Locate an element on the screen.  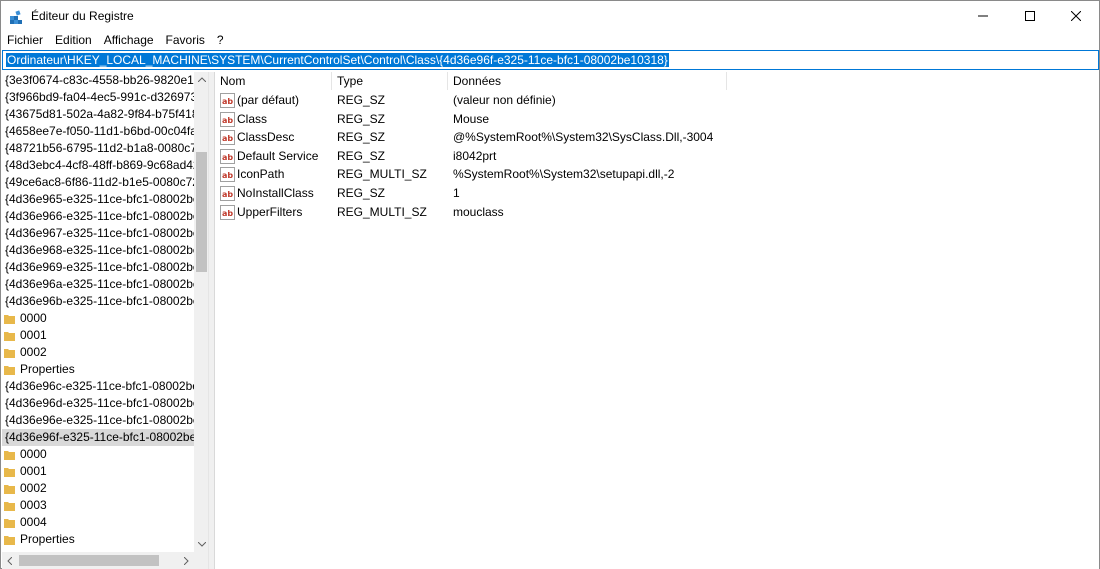
minimize-icon is located at coordinates (983, 16).